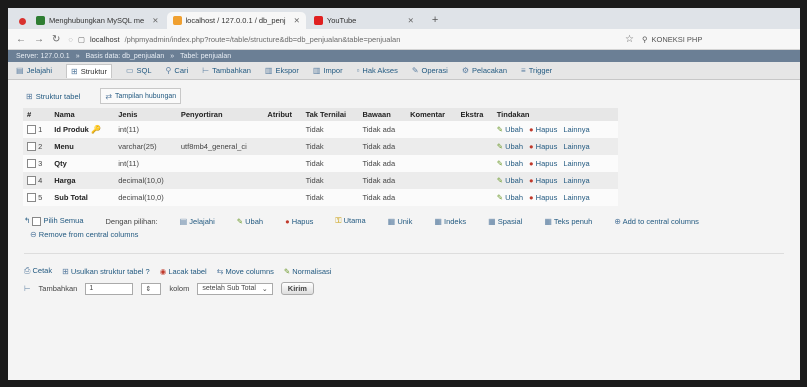 Image resolution: width=807 pixels, height=387 pixels. I want to click on search-input: ⚲ KONEKSI PHP, so click(717, 39).